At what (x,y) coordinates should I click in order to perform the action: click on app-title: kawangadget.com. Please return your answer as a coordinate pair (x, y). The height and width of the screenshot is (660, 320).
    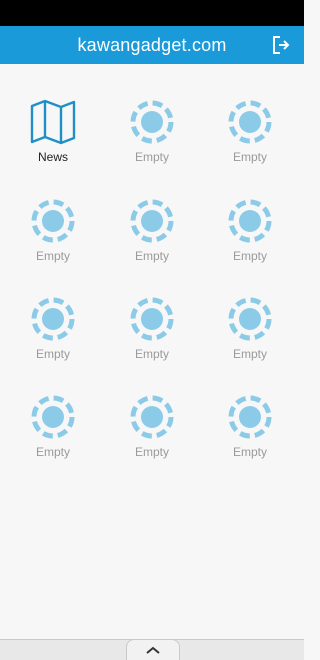
    Looking at the image, I should click on (152, 45).